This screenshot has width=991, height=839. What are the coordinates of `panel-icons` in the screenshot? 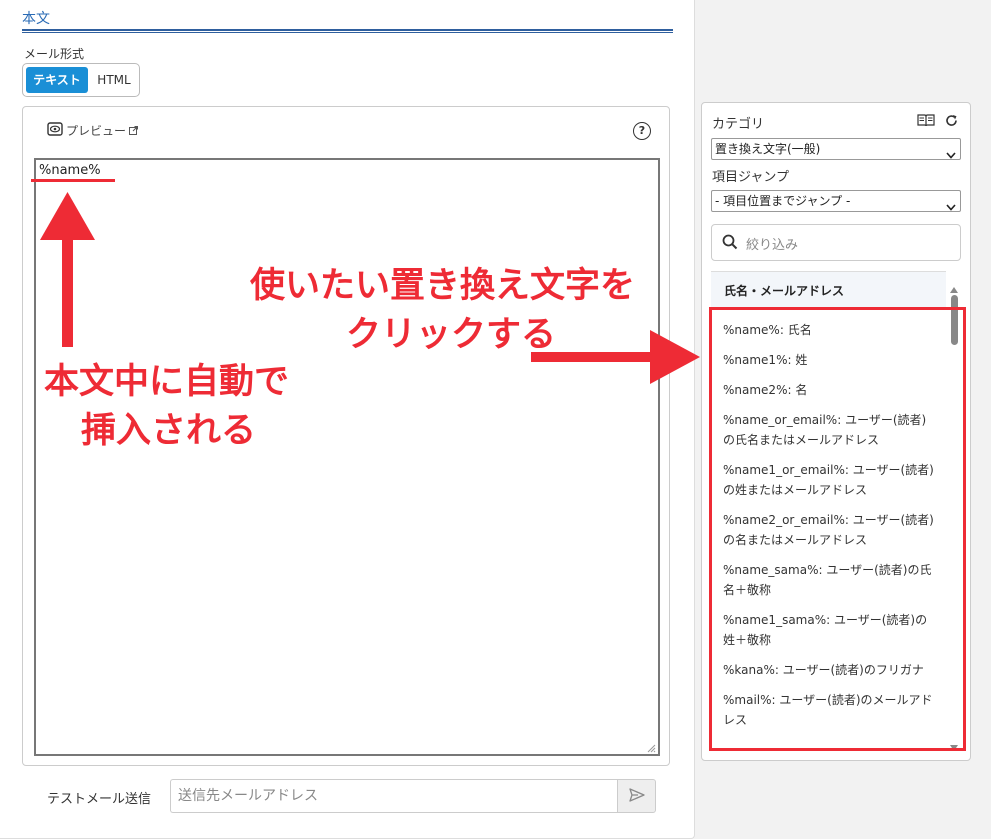 It's located at (937, 121).